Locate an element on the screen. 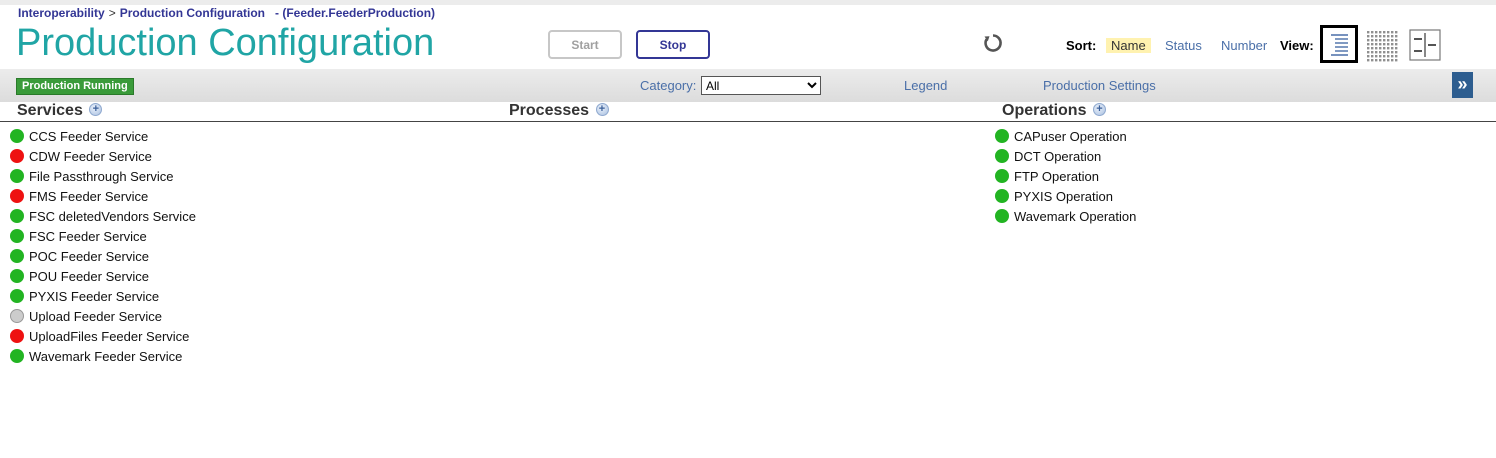  operation-item: DCT Operation is located at coordinates (1065, 156).